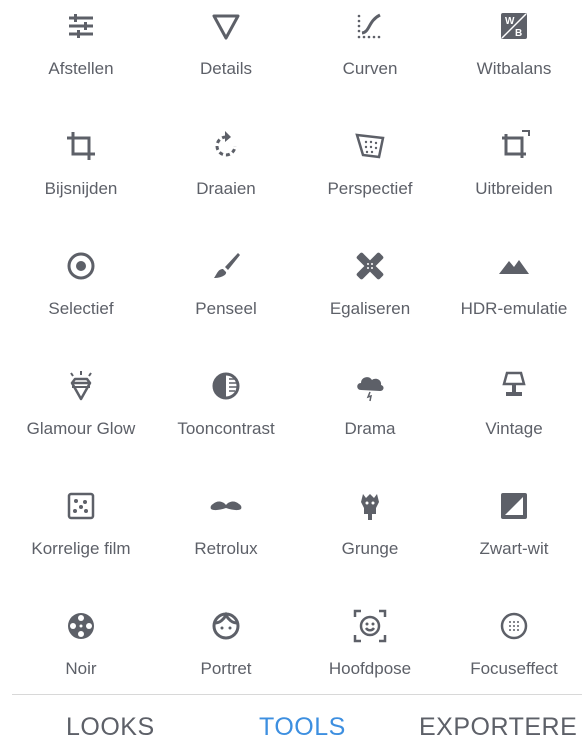 Image resolution: width=582 pixels, height=746 pixels. What do you see at coordinates (81, 26) in the screenshot?
I see `sliders-icon` at bounding box center [81, 26].